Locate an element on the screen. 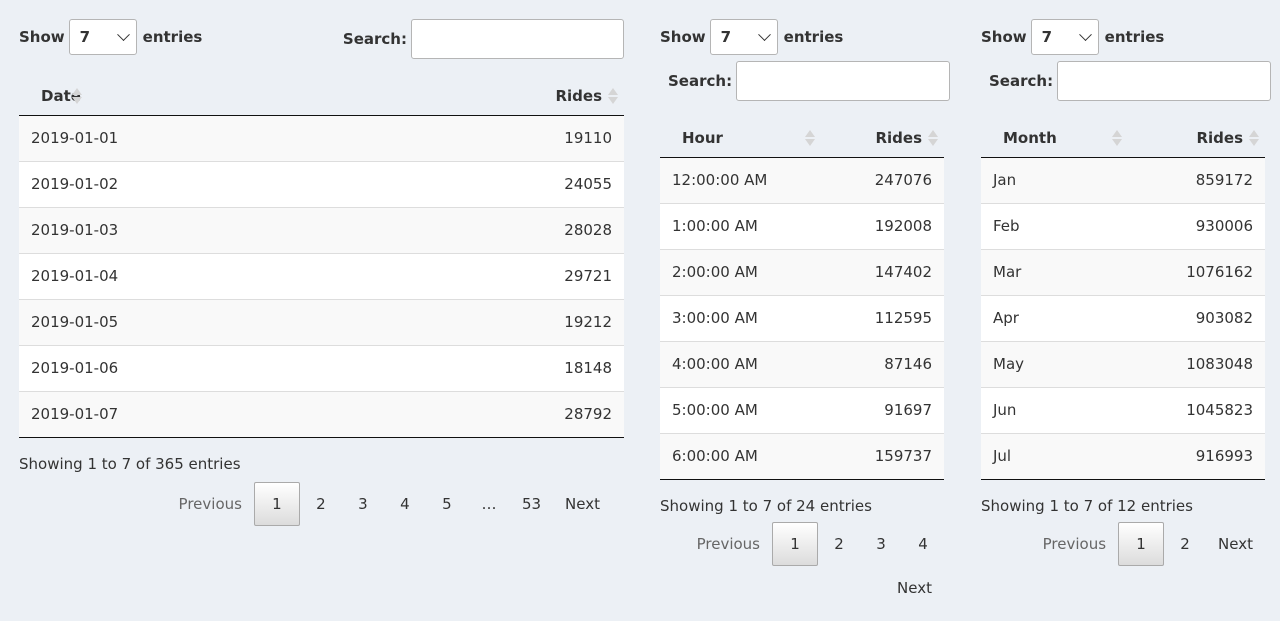 This screenshot has height=621, width=1280. rides-cell: 18148 is located at coordinates (488, 367).